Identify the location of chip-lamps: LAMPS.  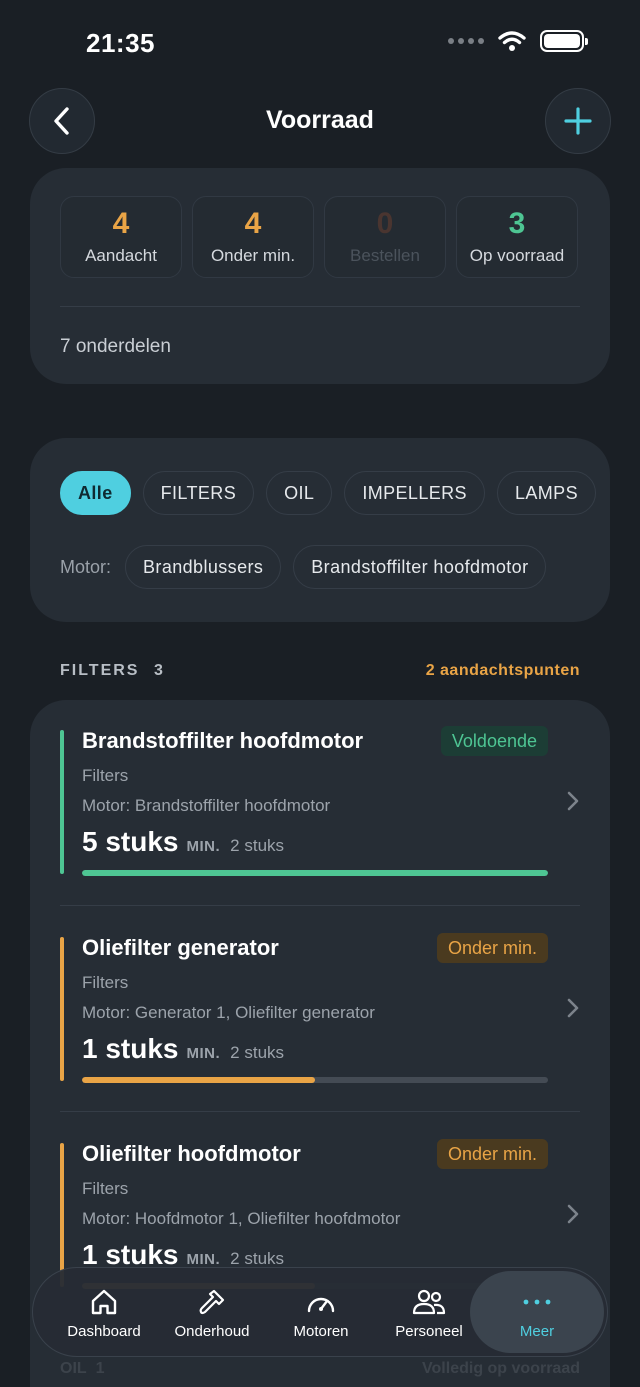
(546, 493).